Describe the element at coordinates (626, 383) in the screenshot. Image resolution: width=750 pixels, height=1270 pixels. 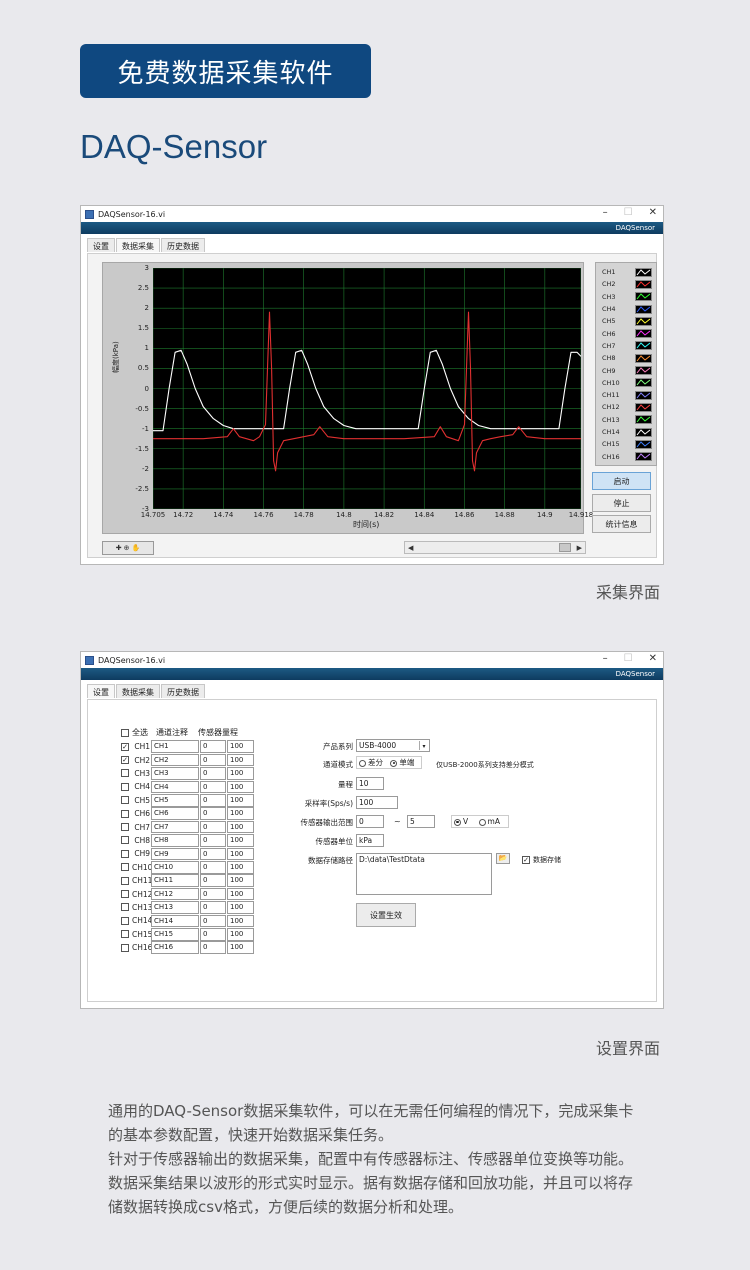
I see `legend-item: CH10` at that location.